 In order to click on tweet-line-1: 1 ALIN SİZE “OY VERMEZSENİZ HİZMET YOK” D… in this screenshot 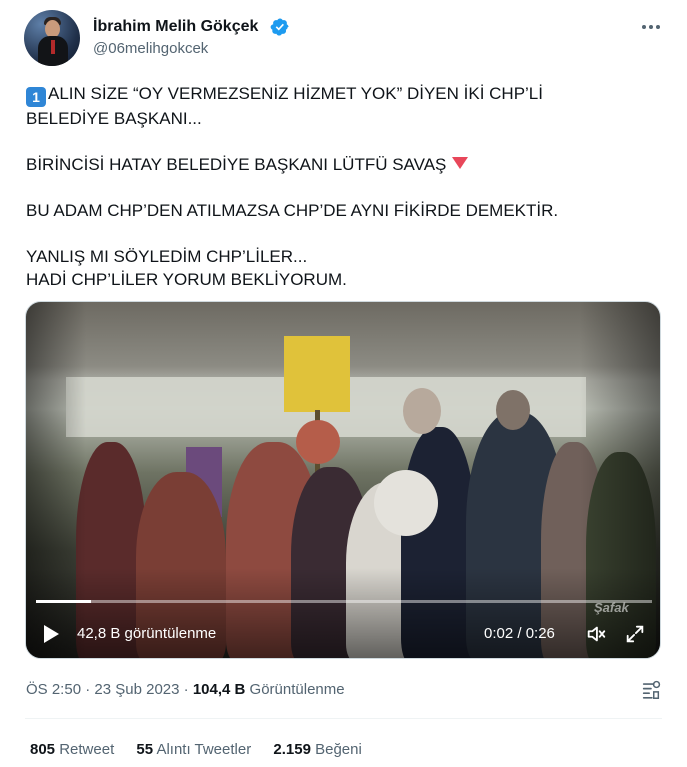, I will do `click(341, 94)`.